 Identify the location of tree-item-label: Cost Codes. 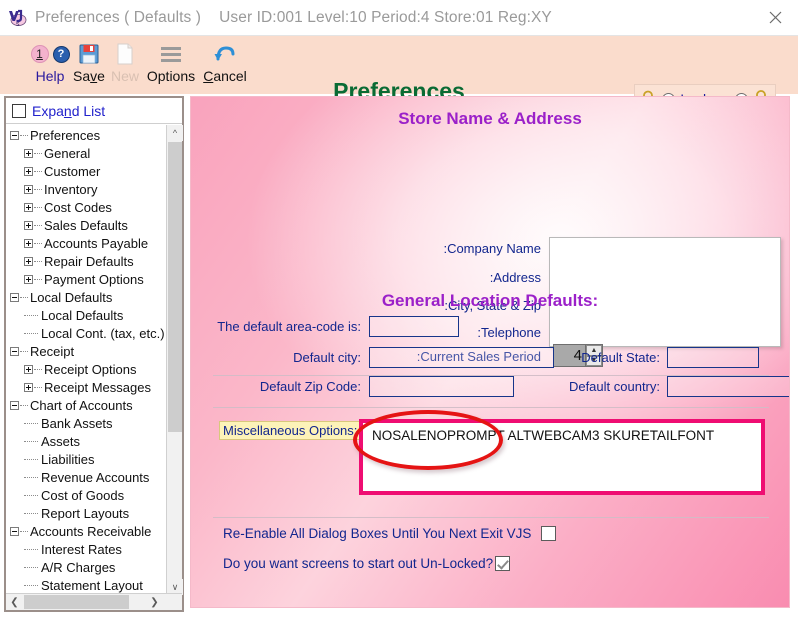
(78, 207).